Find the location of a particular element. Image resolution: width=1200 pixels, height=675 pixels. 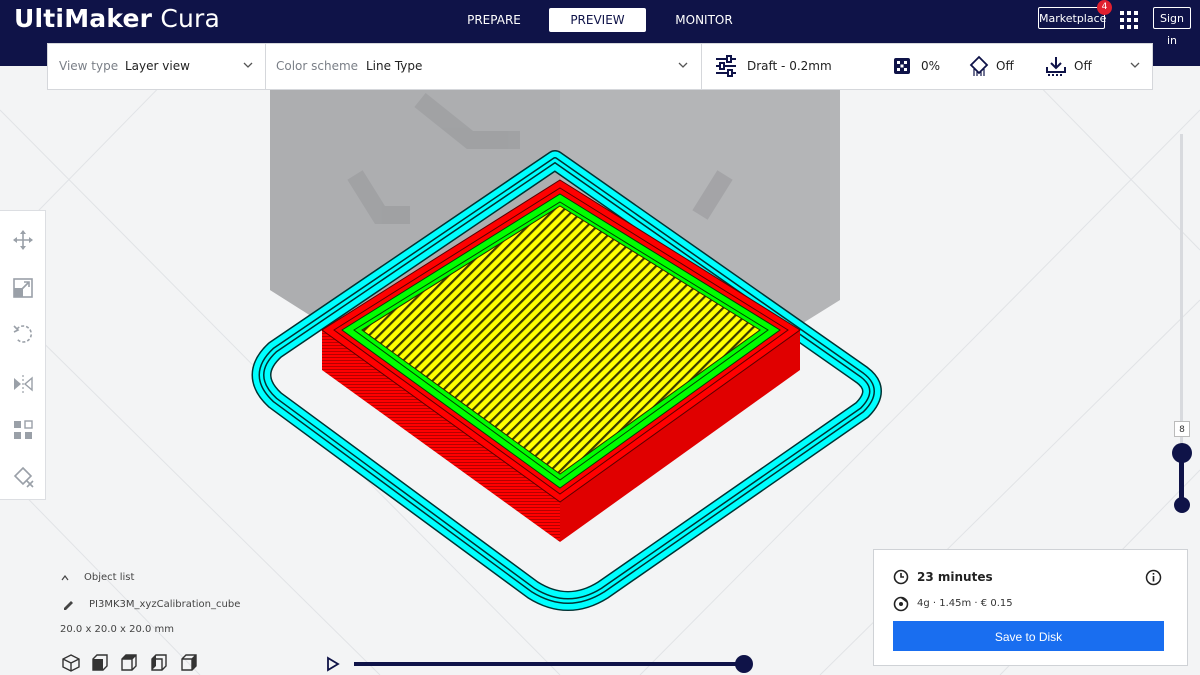

app-logo: UltiMaker Cura is located at coordinates (117, 18).